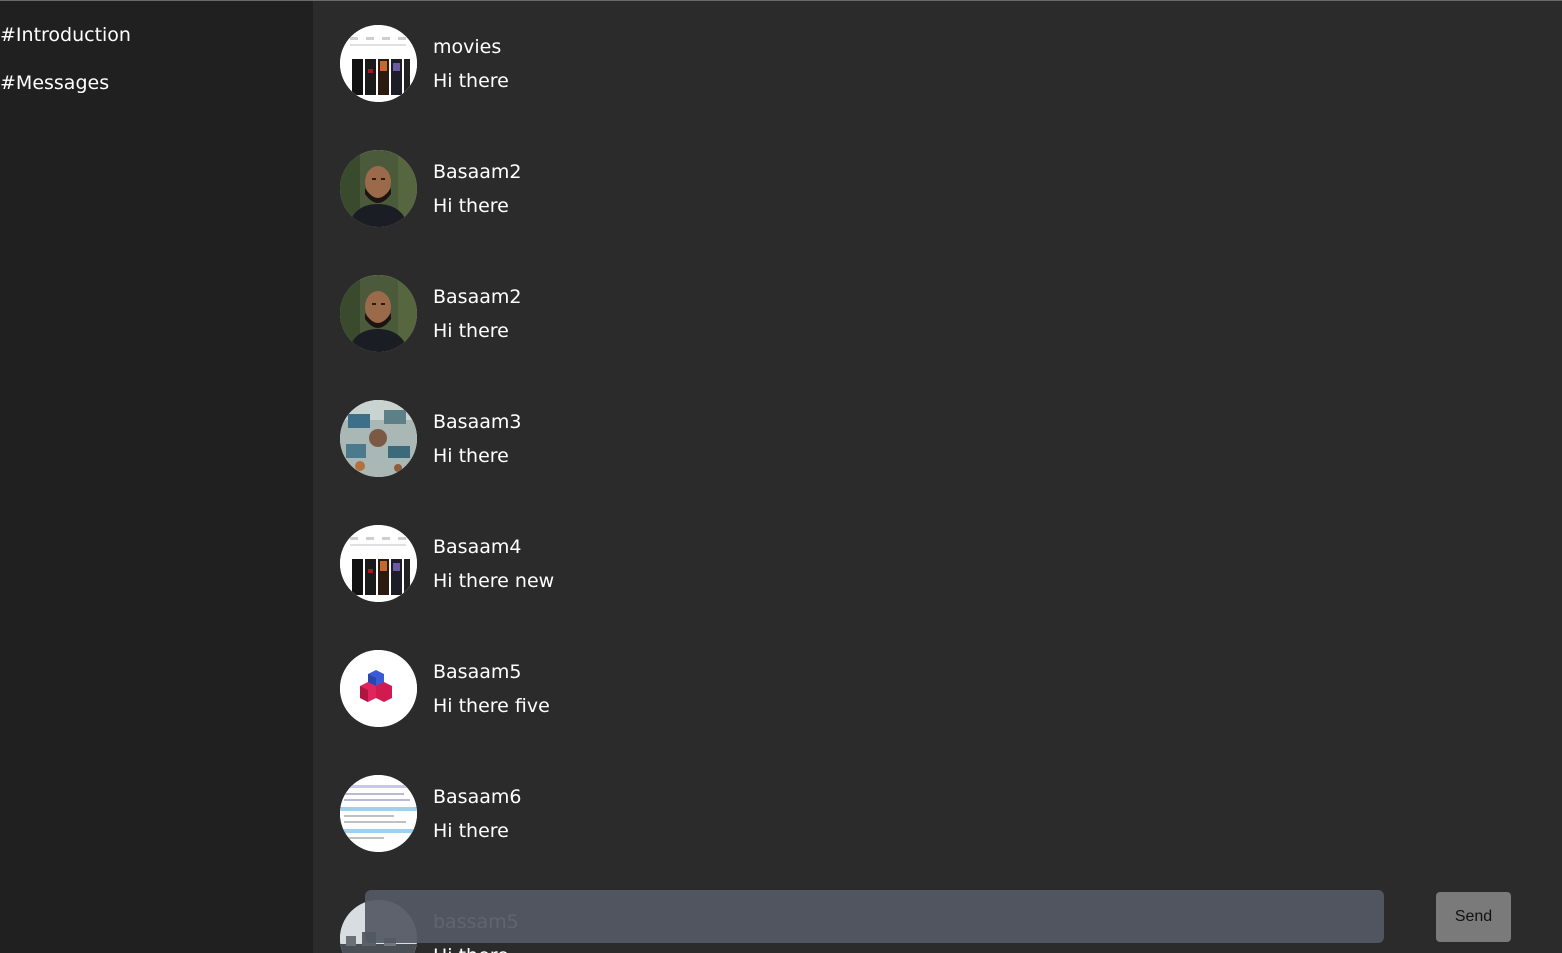  What do you see at coordinates (477, 797) in the screenshot?
I see `message-username: Basaam6` at bounding box center [477, 797].